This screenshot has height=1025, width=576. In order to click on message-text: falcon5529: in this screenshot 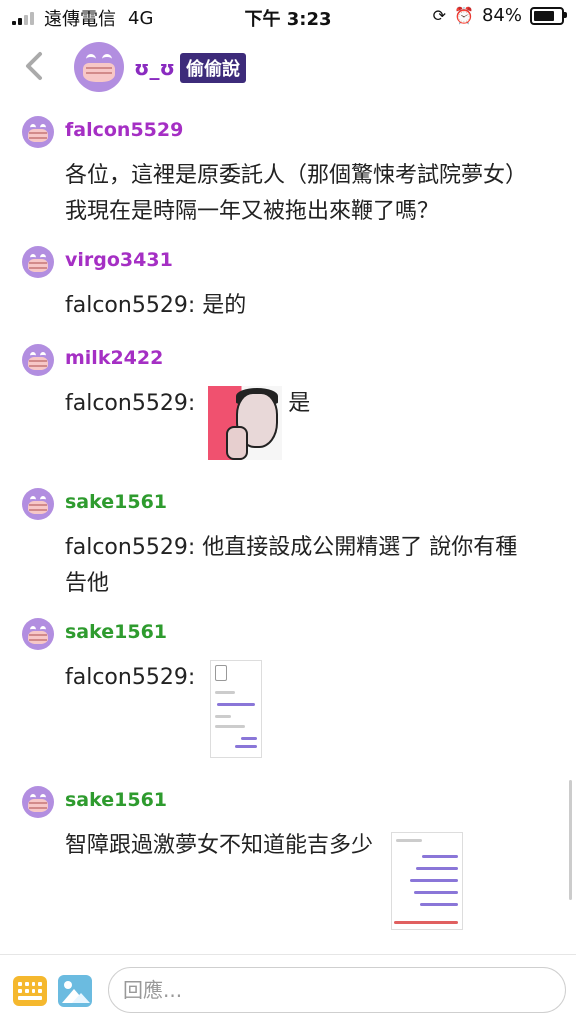, I will do `click(295, 709)`.